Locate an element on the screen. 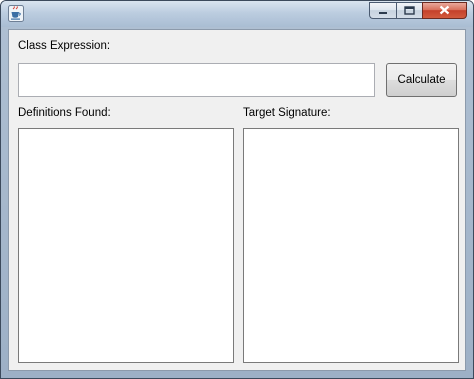  maximize-button is located at coordinates (409, 10).